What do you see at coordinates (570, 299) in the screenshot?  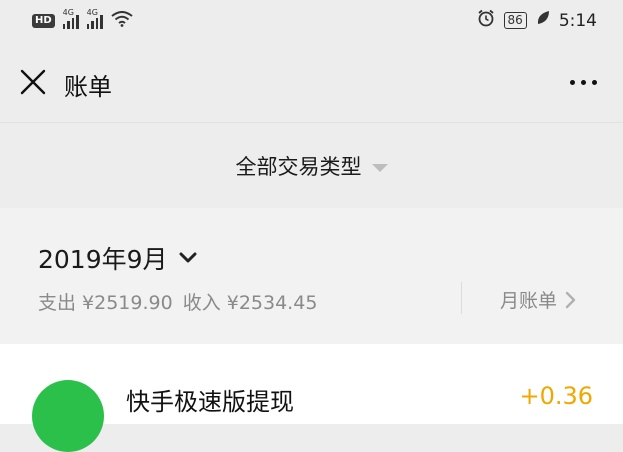 I see `chevron-right-icon` at bounding box center [570, 299].